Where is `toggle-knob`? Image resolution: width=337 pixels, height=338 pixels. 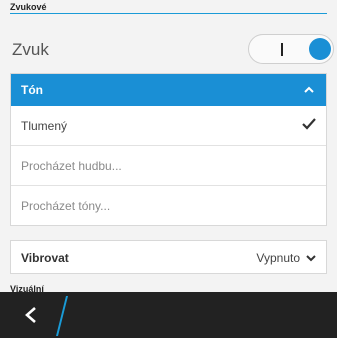
toggle-knob is located at coordinates (320, 49).